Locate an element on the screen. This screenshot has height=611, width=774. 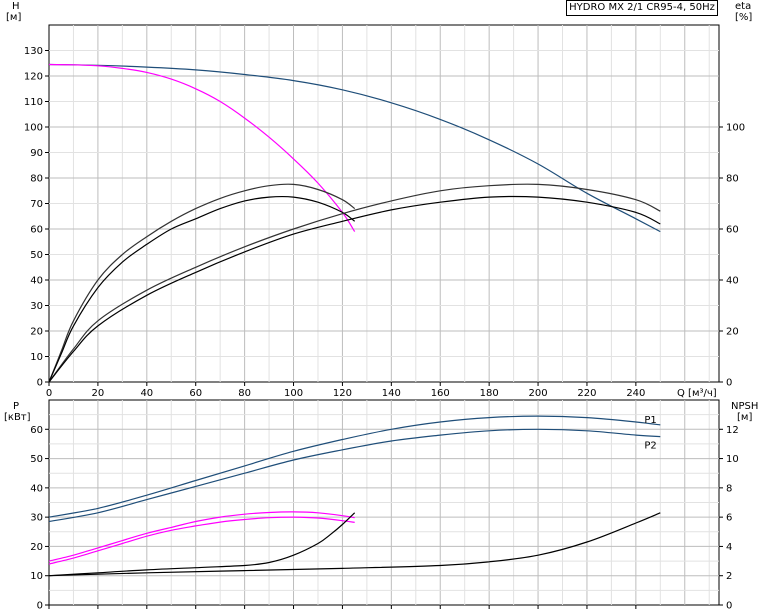
top-xtick-label: 220 is located at coordinates (586, 393).